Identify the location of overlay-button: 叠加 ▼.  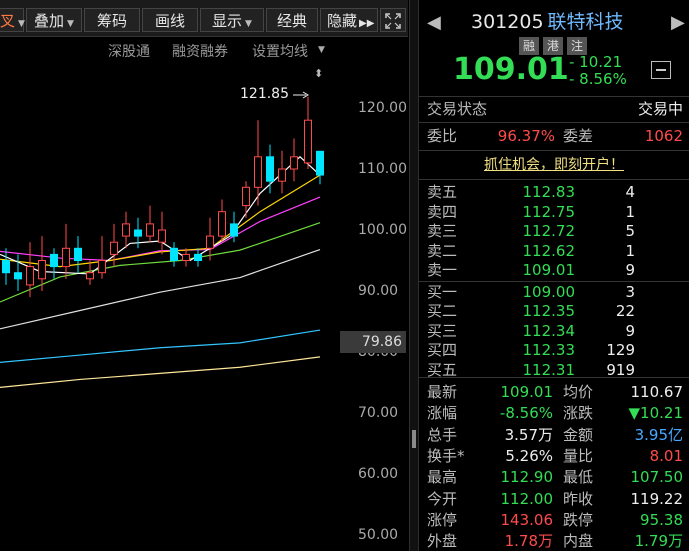
(54, 20).